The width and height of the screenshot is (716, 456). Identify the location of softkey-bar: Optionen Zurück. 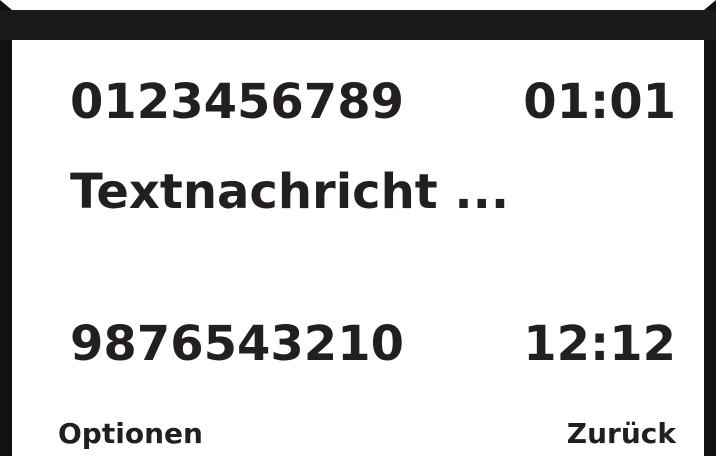
(358, 431).